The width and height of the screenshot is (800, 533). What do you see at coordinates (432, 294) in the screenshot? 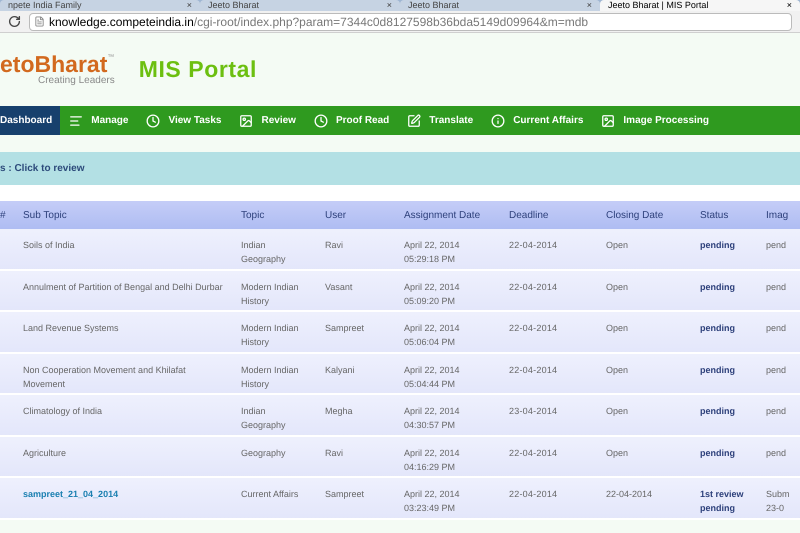
I see `table-cell-text: April 22, 2014 05:09:20 PM` at bounding box center [432, 294].